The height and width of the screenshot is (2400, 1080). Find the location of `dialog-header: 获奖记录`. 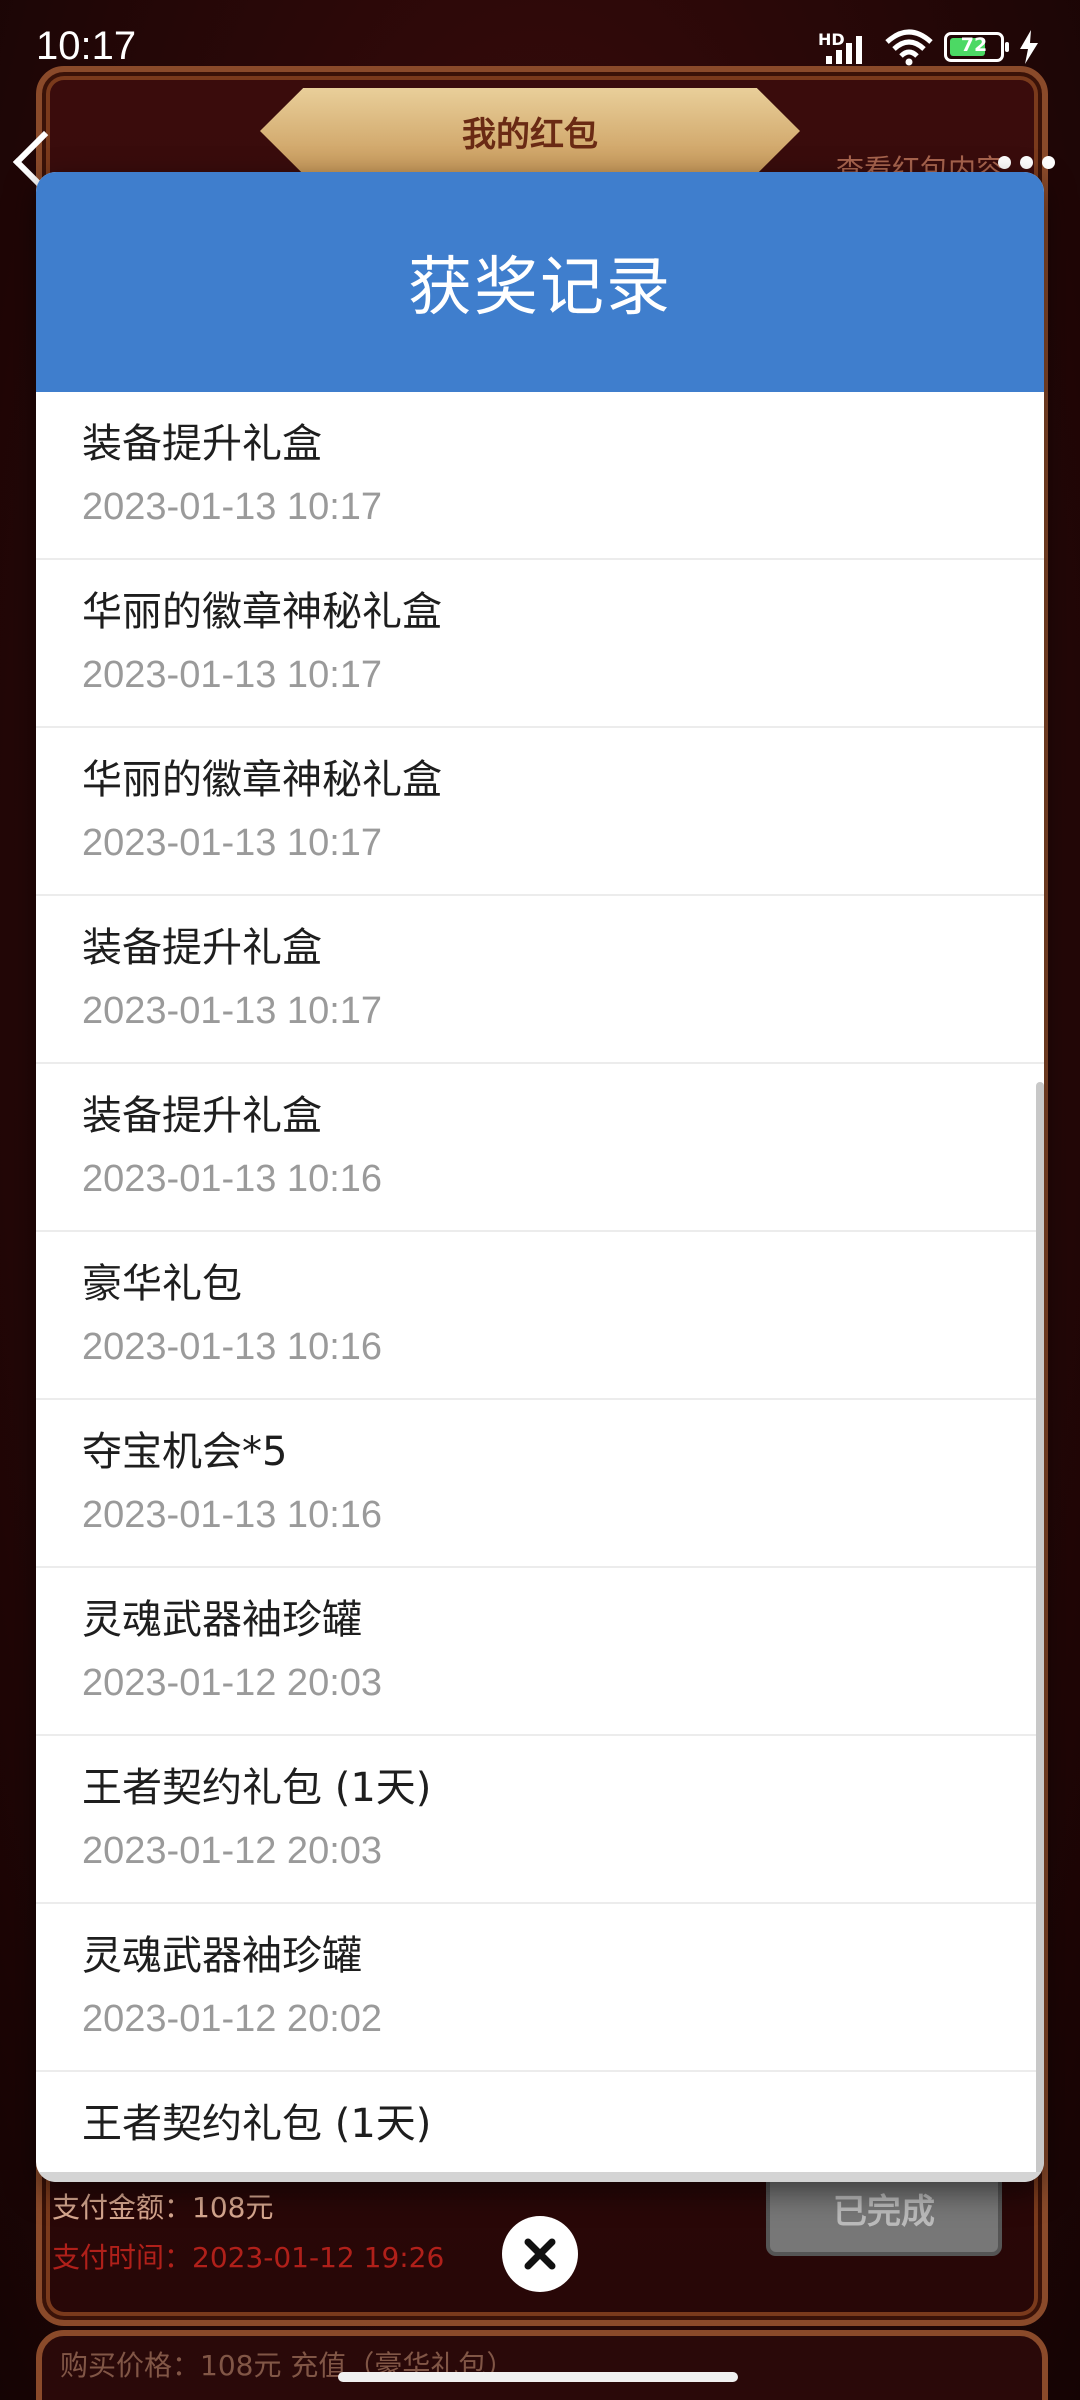

dialog-header: 获奖记录 is located at coordinates (540, 282).